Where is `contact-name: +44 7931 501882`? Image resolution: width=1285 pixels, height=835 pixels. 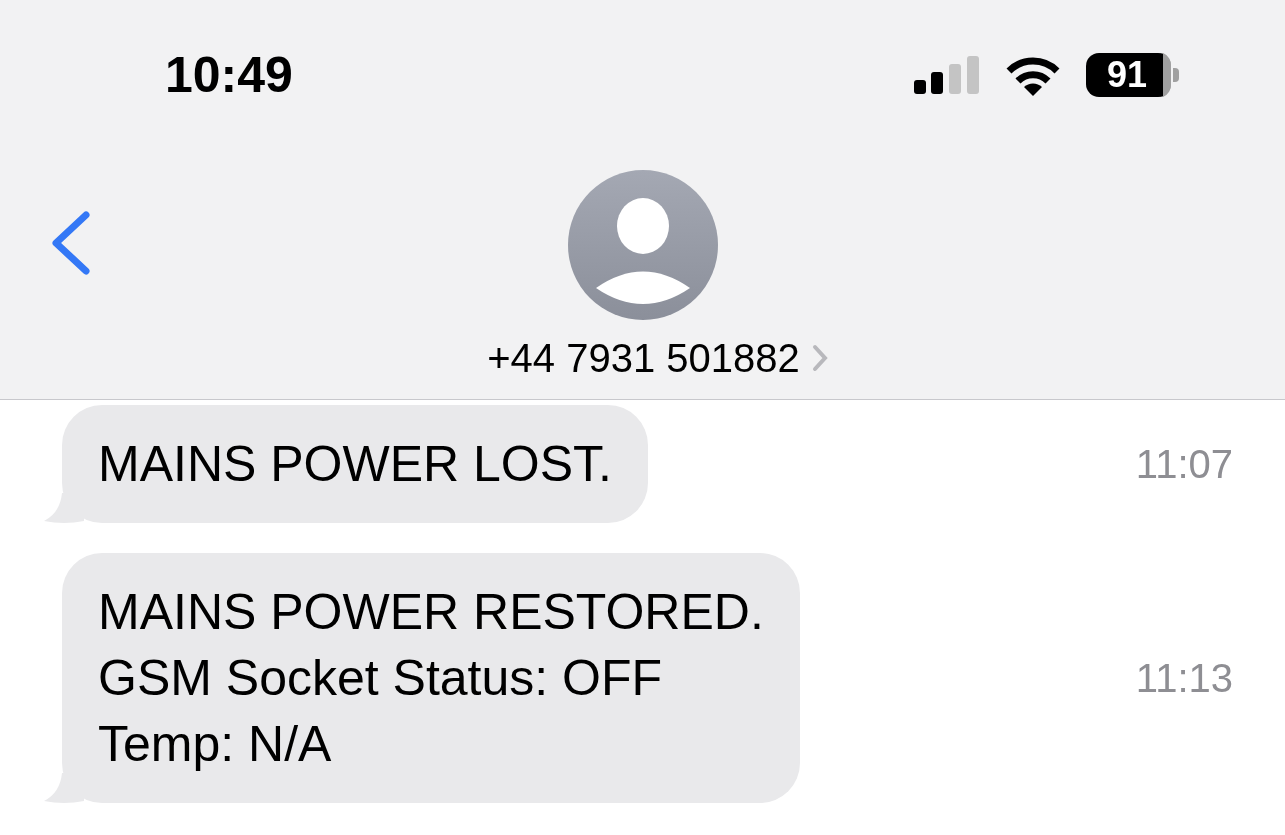
contact-name: +44 7931 501882 is located at coordinates (657, 358).